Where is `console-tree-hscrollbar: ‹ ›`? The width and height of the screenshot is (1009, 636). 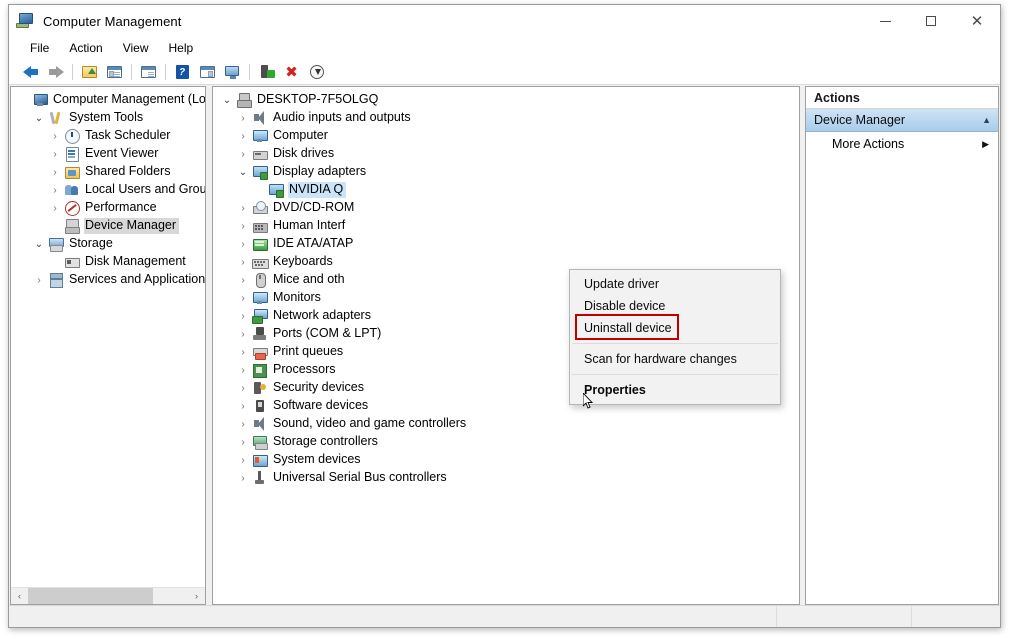 console-tree-hscrollbar: ‹ › is located at coordinates (108, 595).